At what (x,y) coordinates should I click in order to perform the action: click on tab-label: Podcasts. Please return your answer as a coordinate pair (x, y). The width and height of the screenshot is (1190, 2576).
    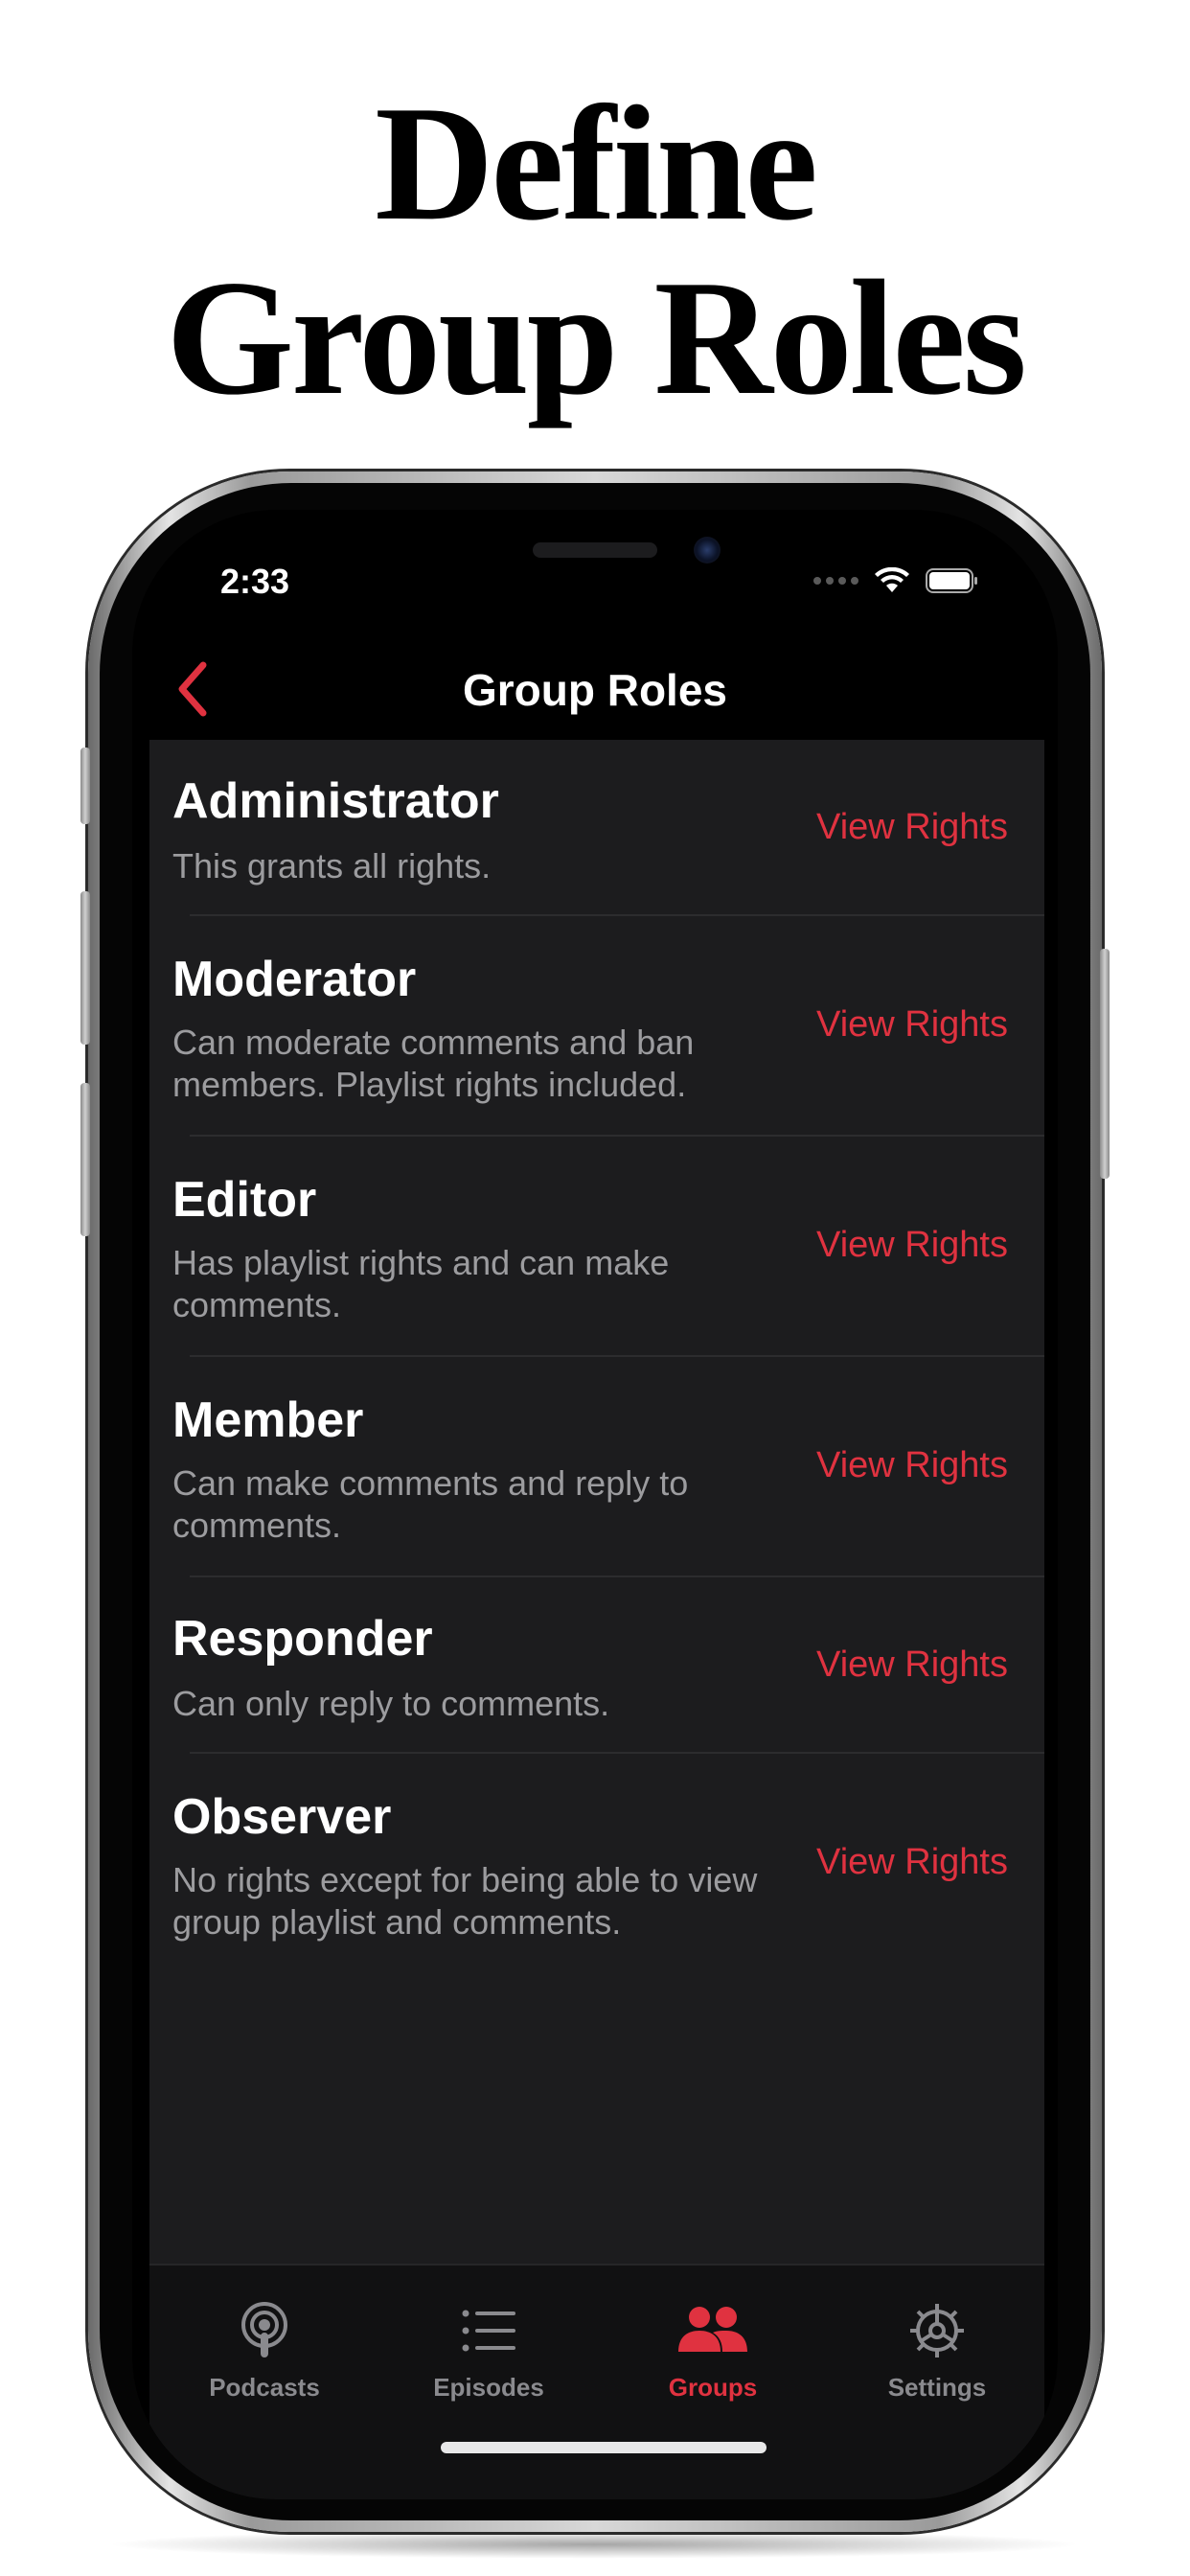
    Looking at the image, I should click on (264, 2387).